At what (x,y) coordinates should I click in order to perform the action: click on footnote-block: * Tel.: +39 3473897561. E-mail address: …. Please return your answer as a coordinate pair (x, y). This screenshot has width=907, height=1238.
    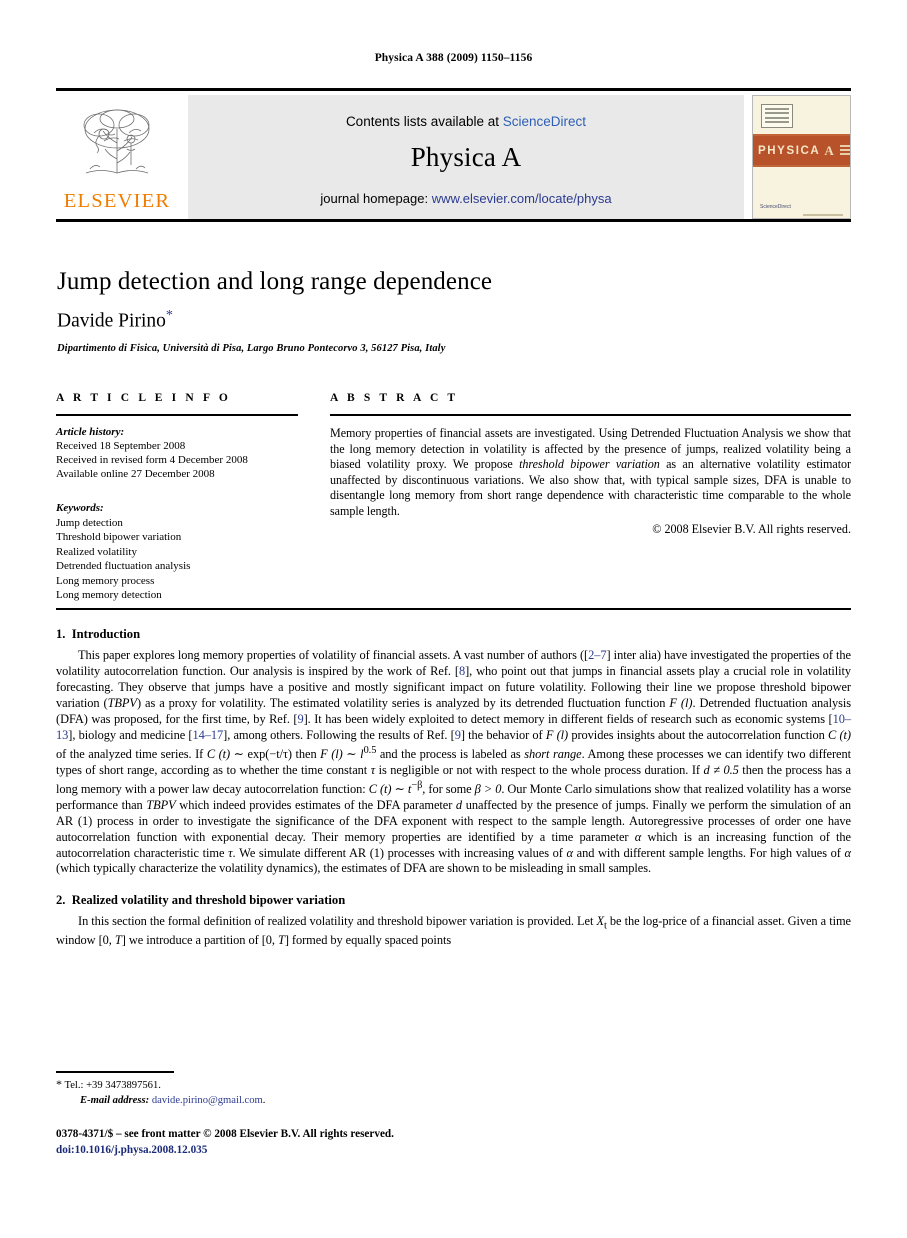
    Looking at the image, I should click on (306, 1092).